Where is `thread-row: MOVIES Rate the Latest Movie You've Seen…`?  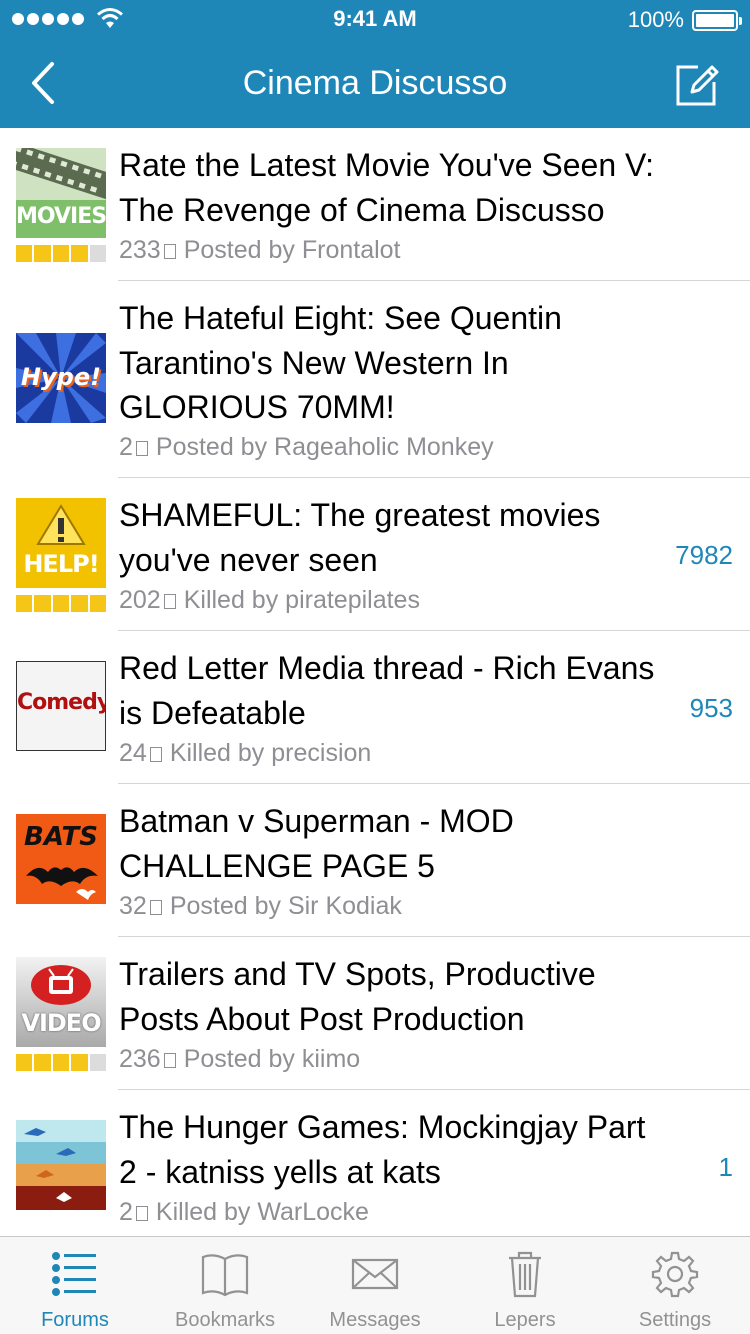
thread-row: MOVIES Rate the Latest Movie You've Seen… is located at coordinates (375, 204).